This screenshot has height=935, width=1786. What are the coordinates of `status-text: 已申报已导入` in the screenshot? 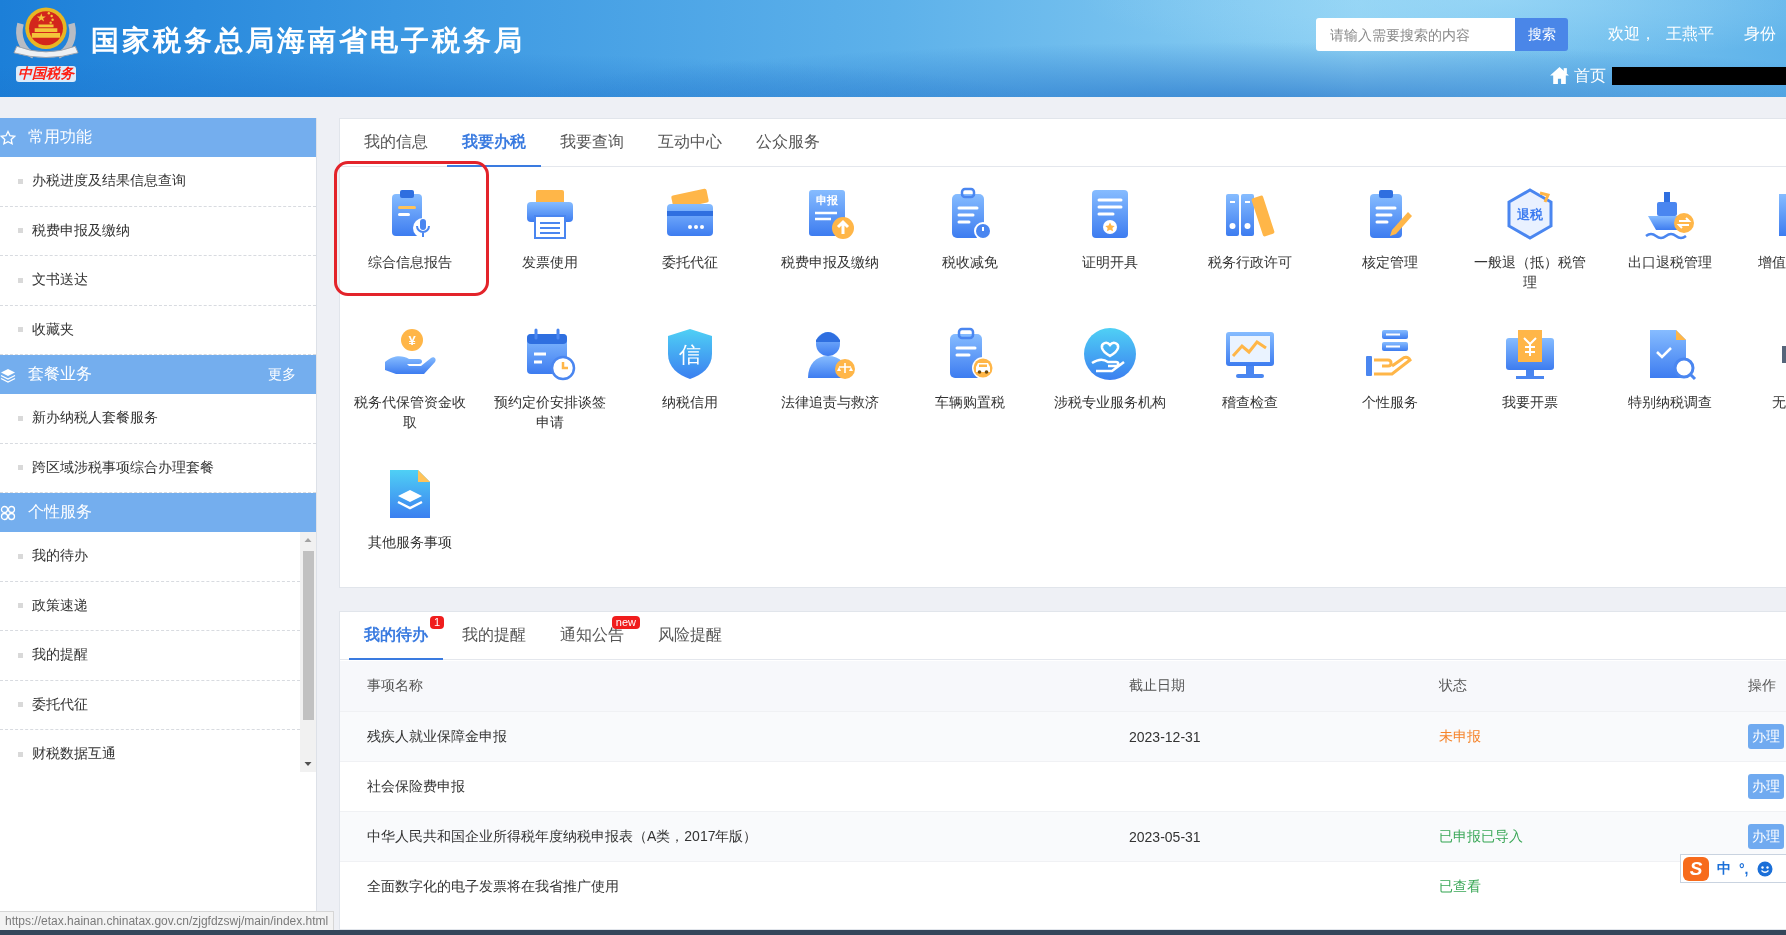 It's located at (1481, 836).